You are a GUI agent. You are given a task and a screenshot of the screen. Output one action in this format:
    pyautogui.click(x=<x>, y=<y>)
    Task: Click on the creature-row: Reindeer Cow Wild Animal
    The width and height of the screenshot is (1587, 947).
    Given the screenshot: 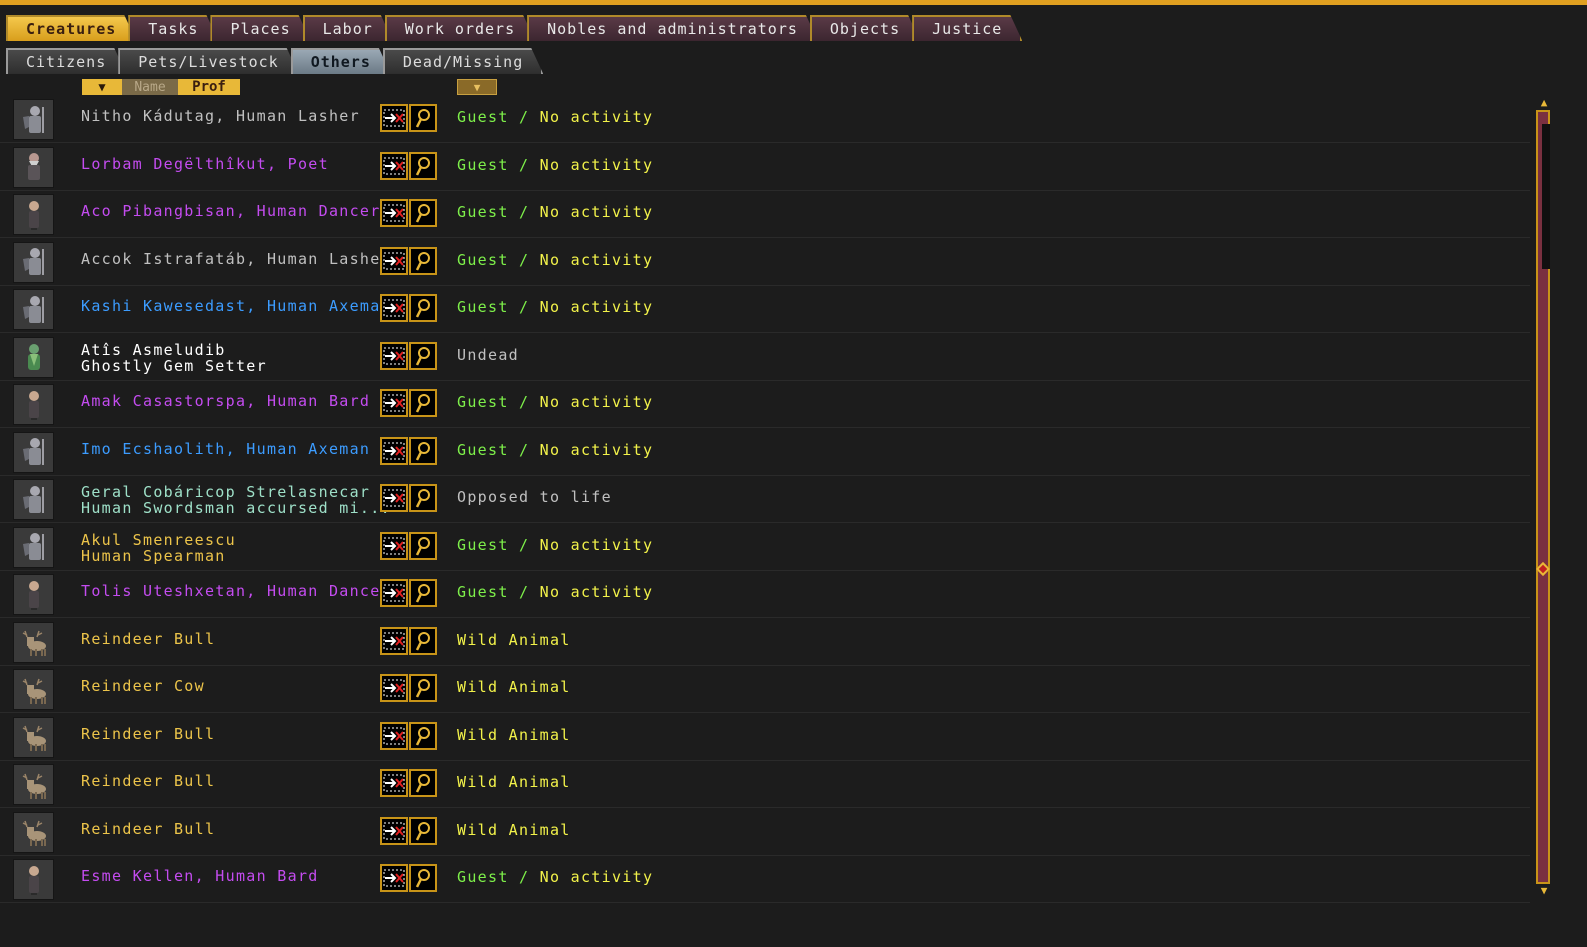 What is the action you would take?
    pyautogui.click(x=765, y=689)
    